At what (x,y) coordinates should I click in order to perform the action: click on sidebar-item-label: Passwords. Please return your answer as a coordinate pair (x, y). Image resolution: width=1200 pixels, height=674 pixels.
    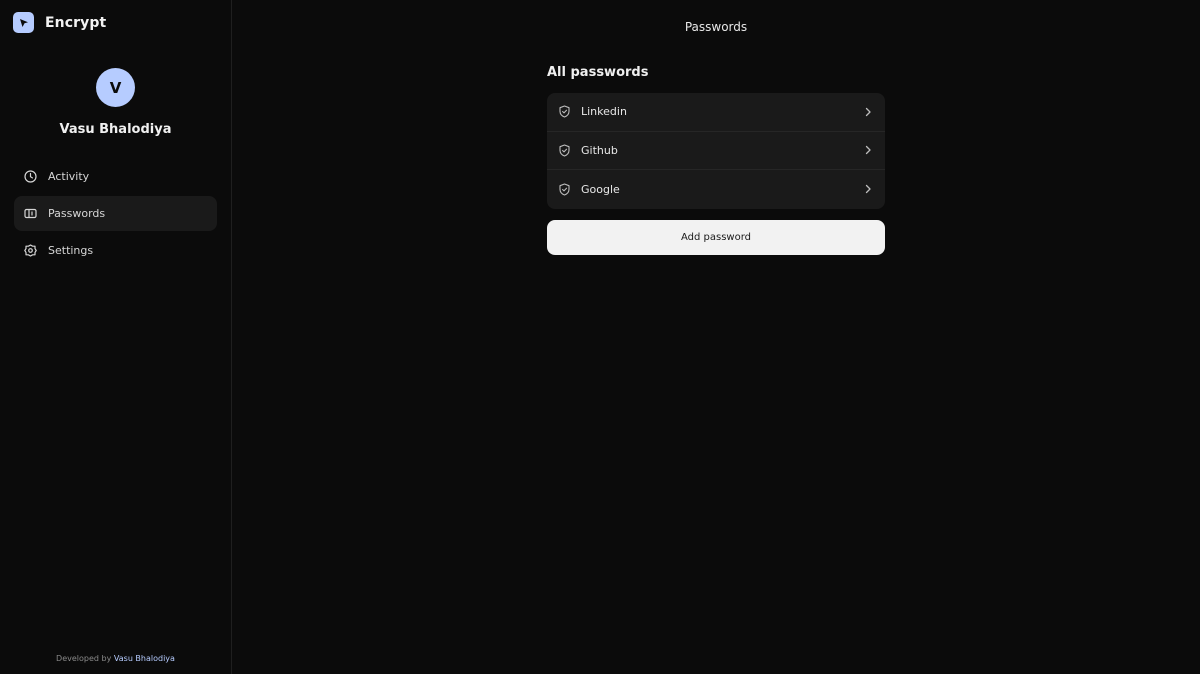
    Looking at the image, I should click on (77, 213).